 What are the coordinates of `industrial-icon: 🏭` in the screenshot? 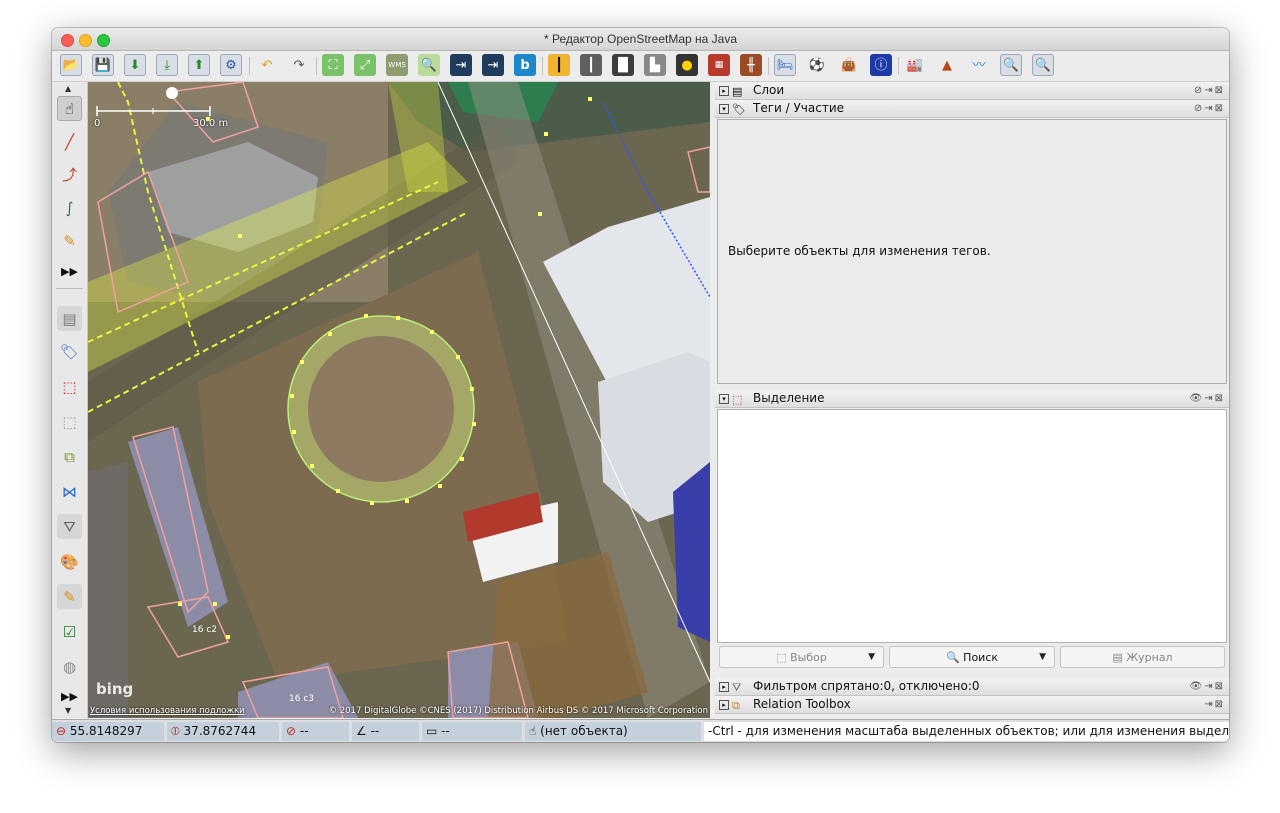 It's located at (915, 65).